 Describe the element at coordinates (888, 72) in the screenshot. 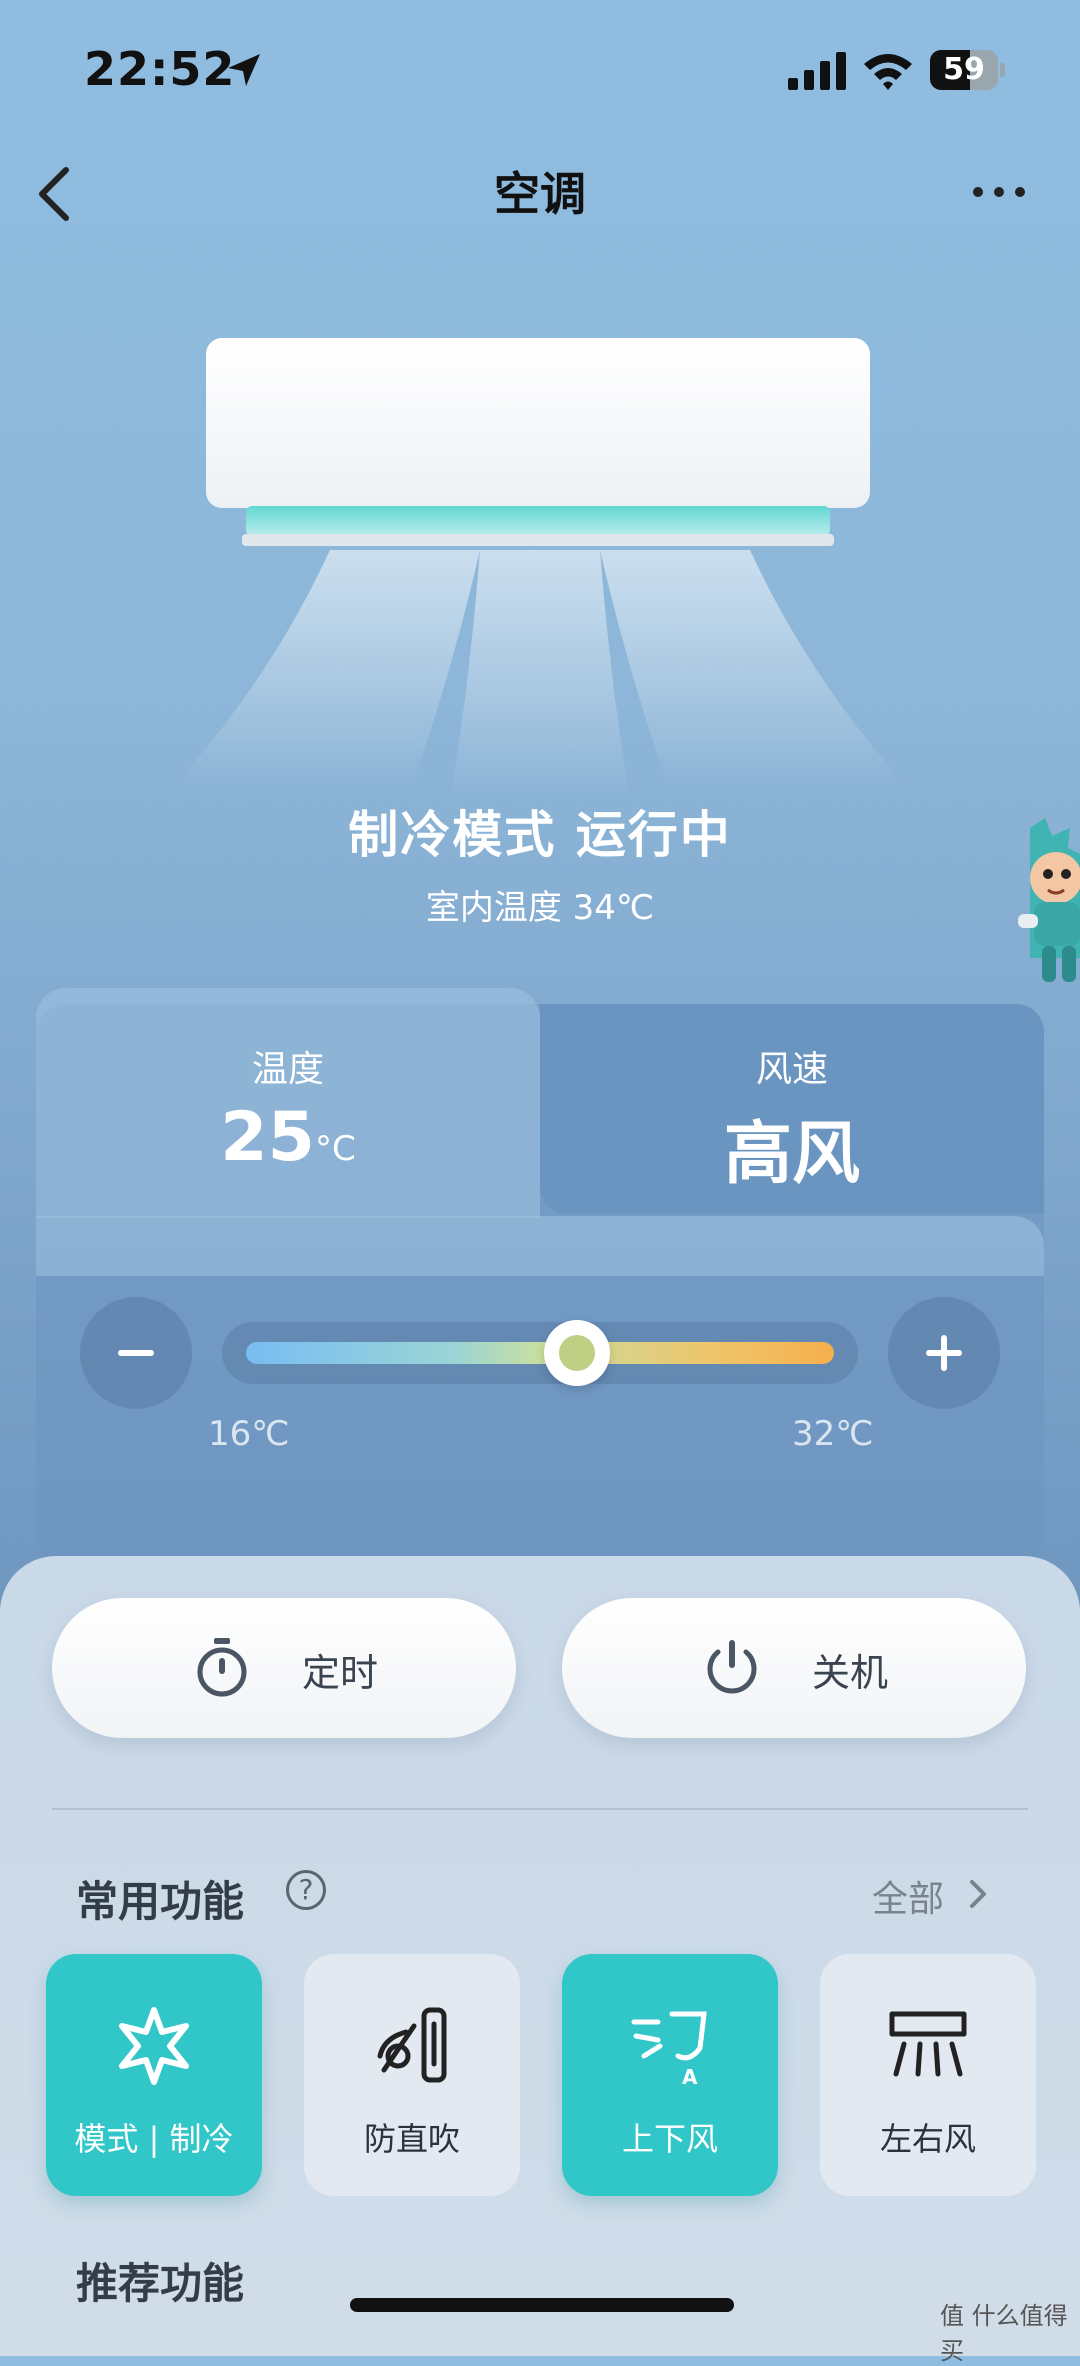

I see `wifi-icon` at that location.